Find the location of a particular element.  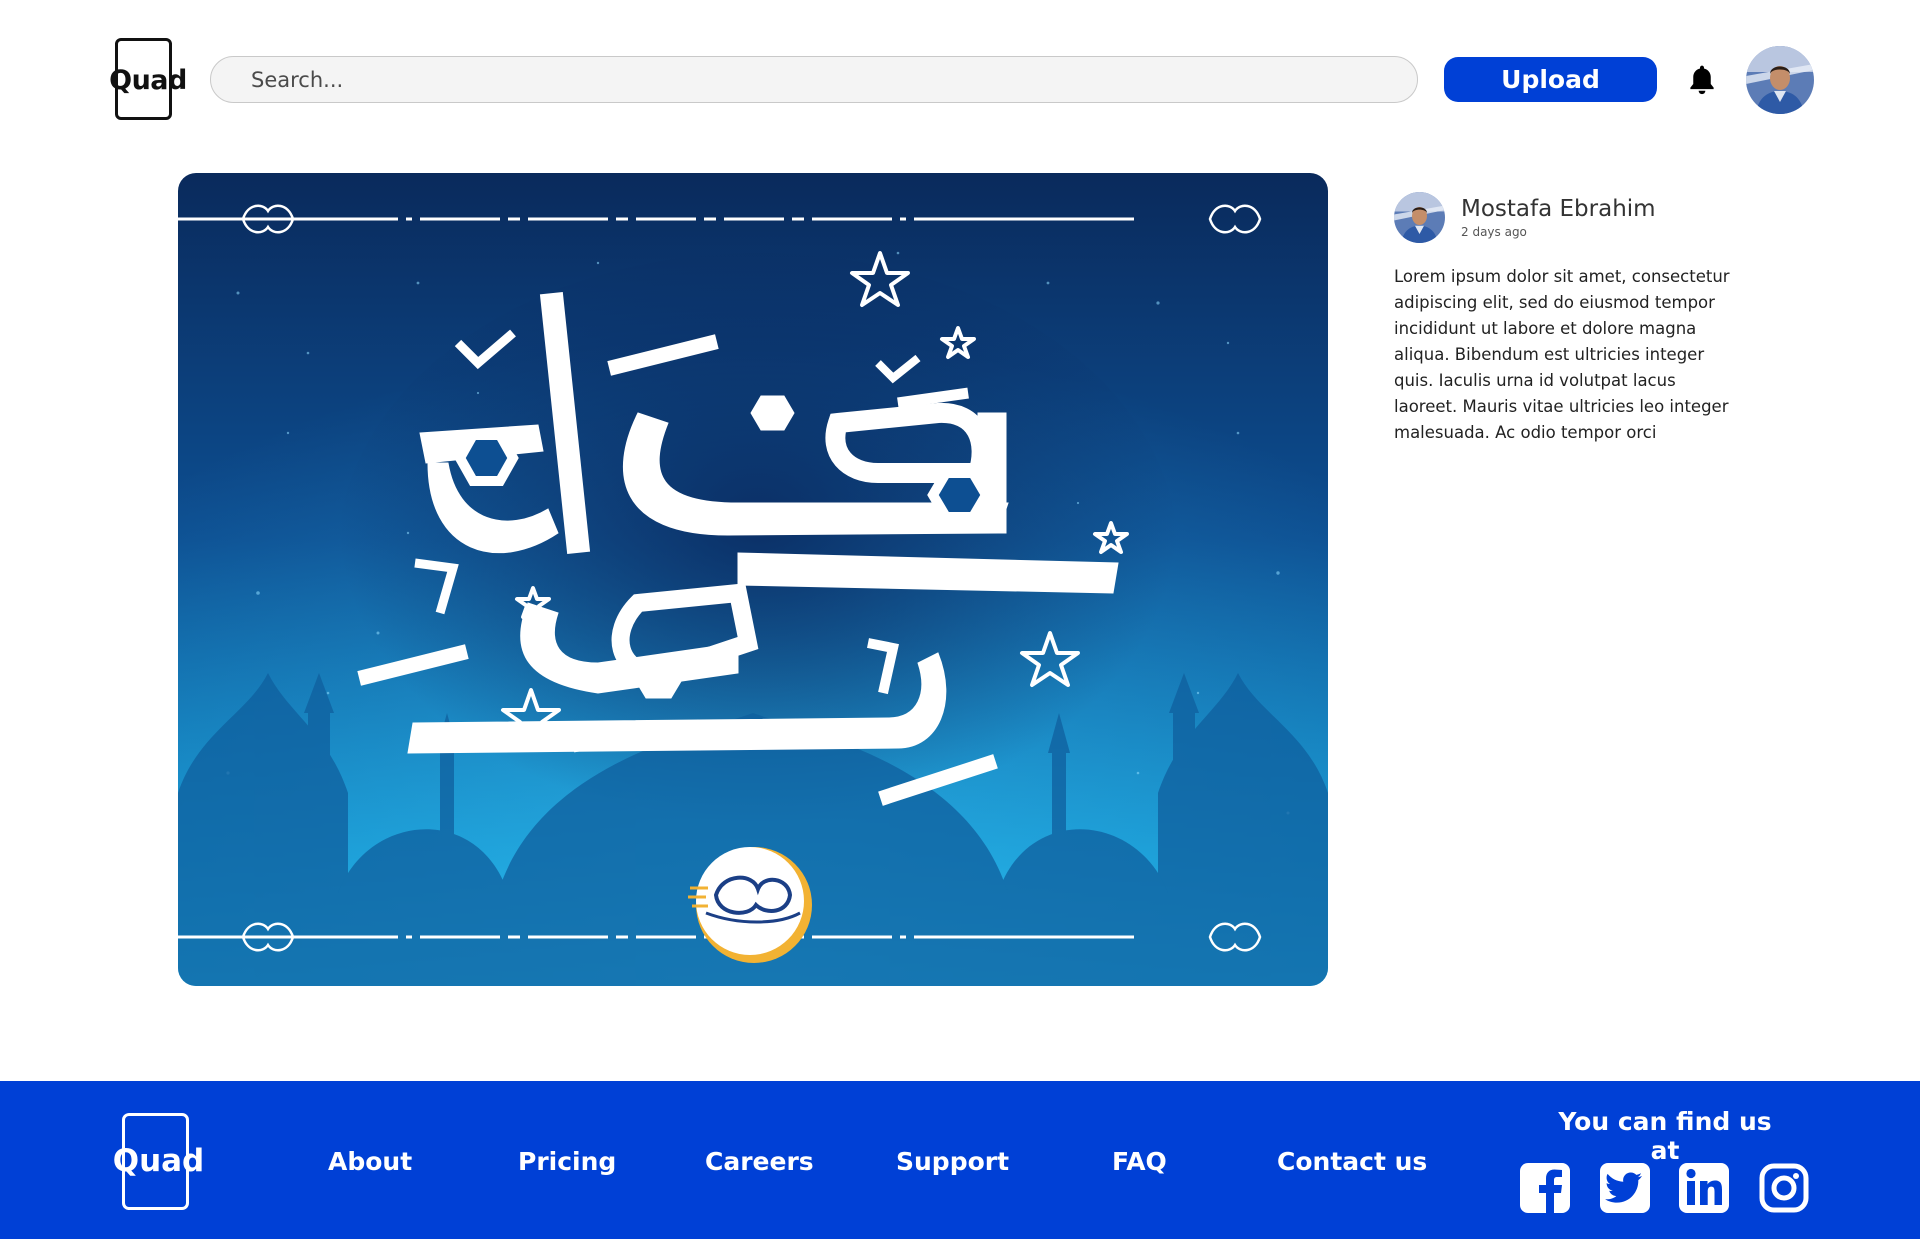

upload-button: Upload is located at coordinates (1550, 79).